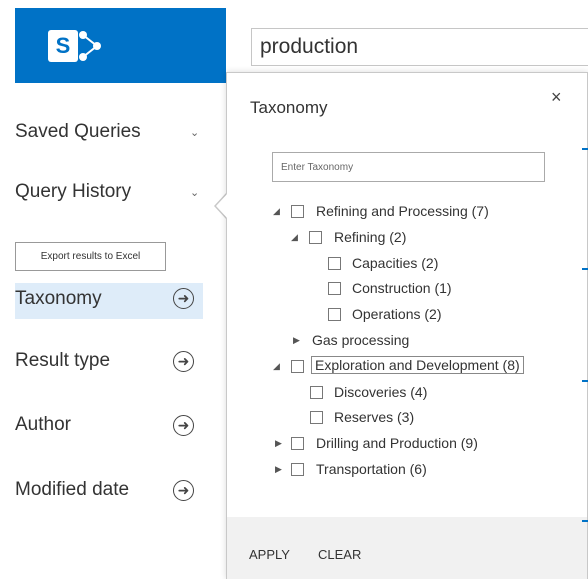 This screenshot has width=588, height=579. What do you see at coordinates (361, 340) in the screenshot?
I see `tree-node-label: Gas processing` at bounding box center [361, 340].